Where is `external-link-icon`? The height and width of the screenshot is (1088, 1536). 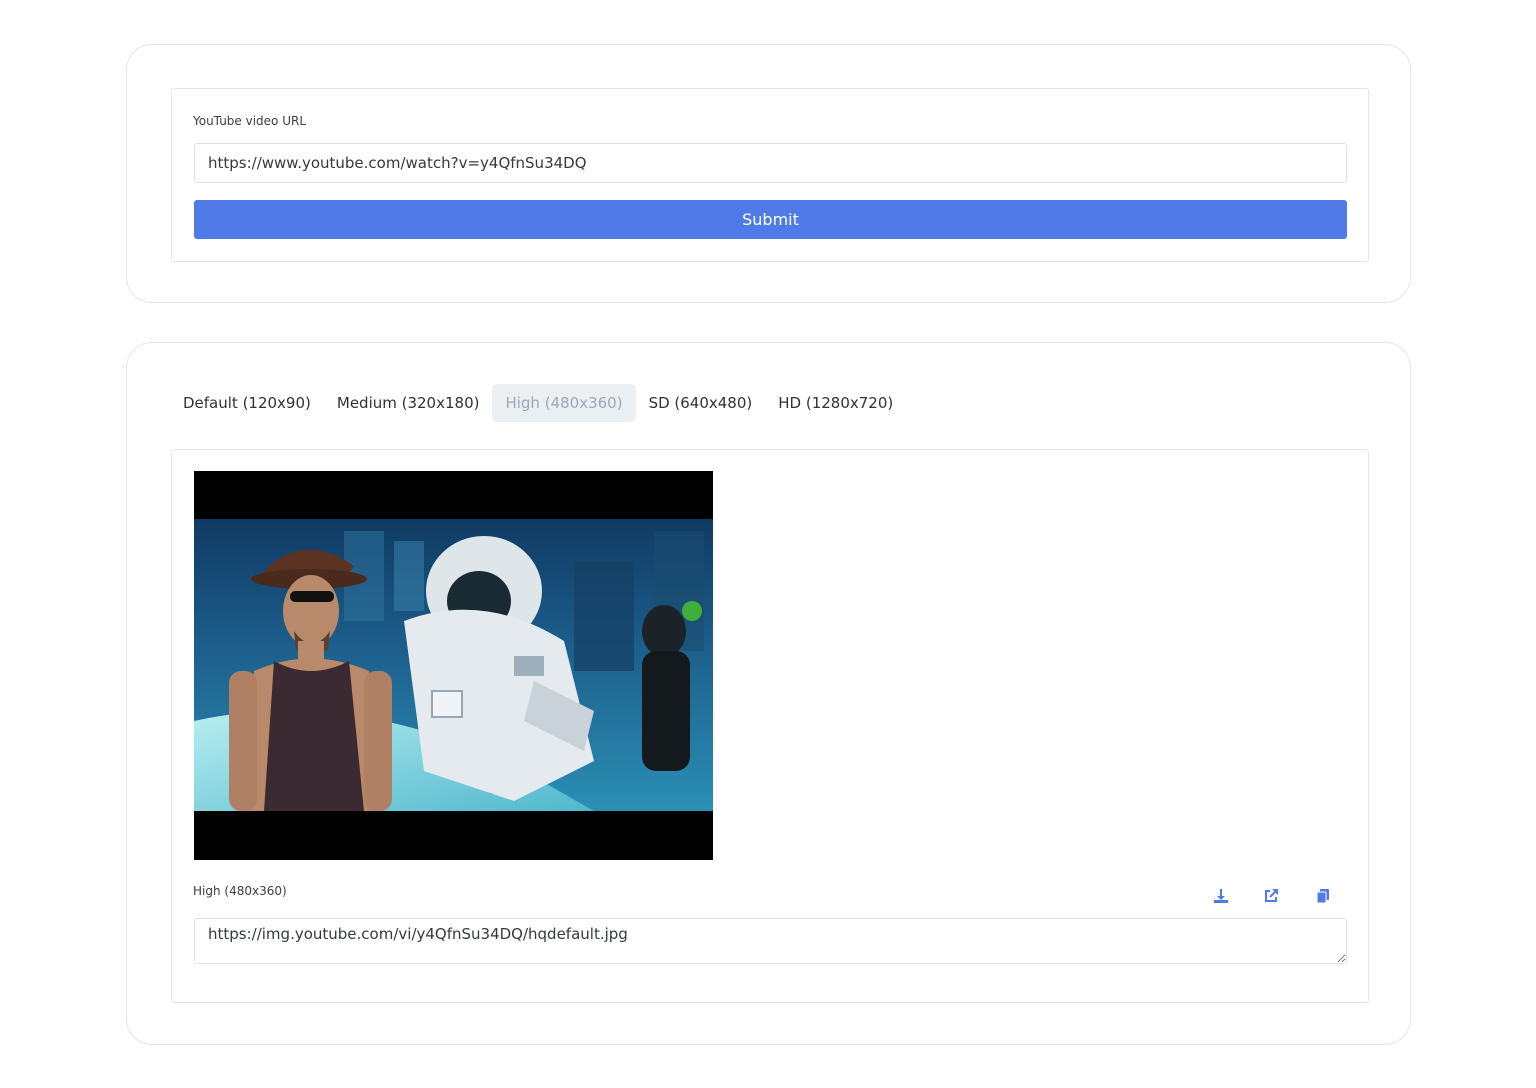
external-link-icon is located at coordinates (1271, 896).